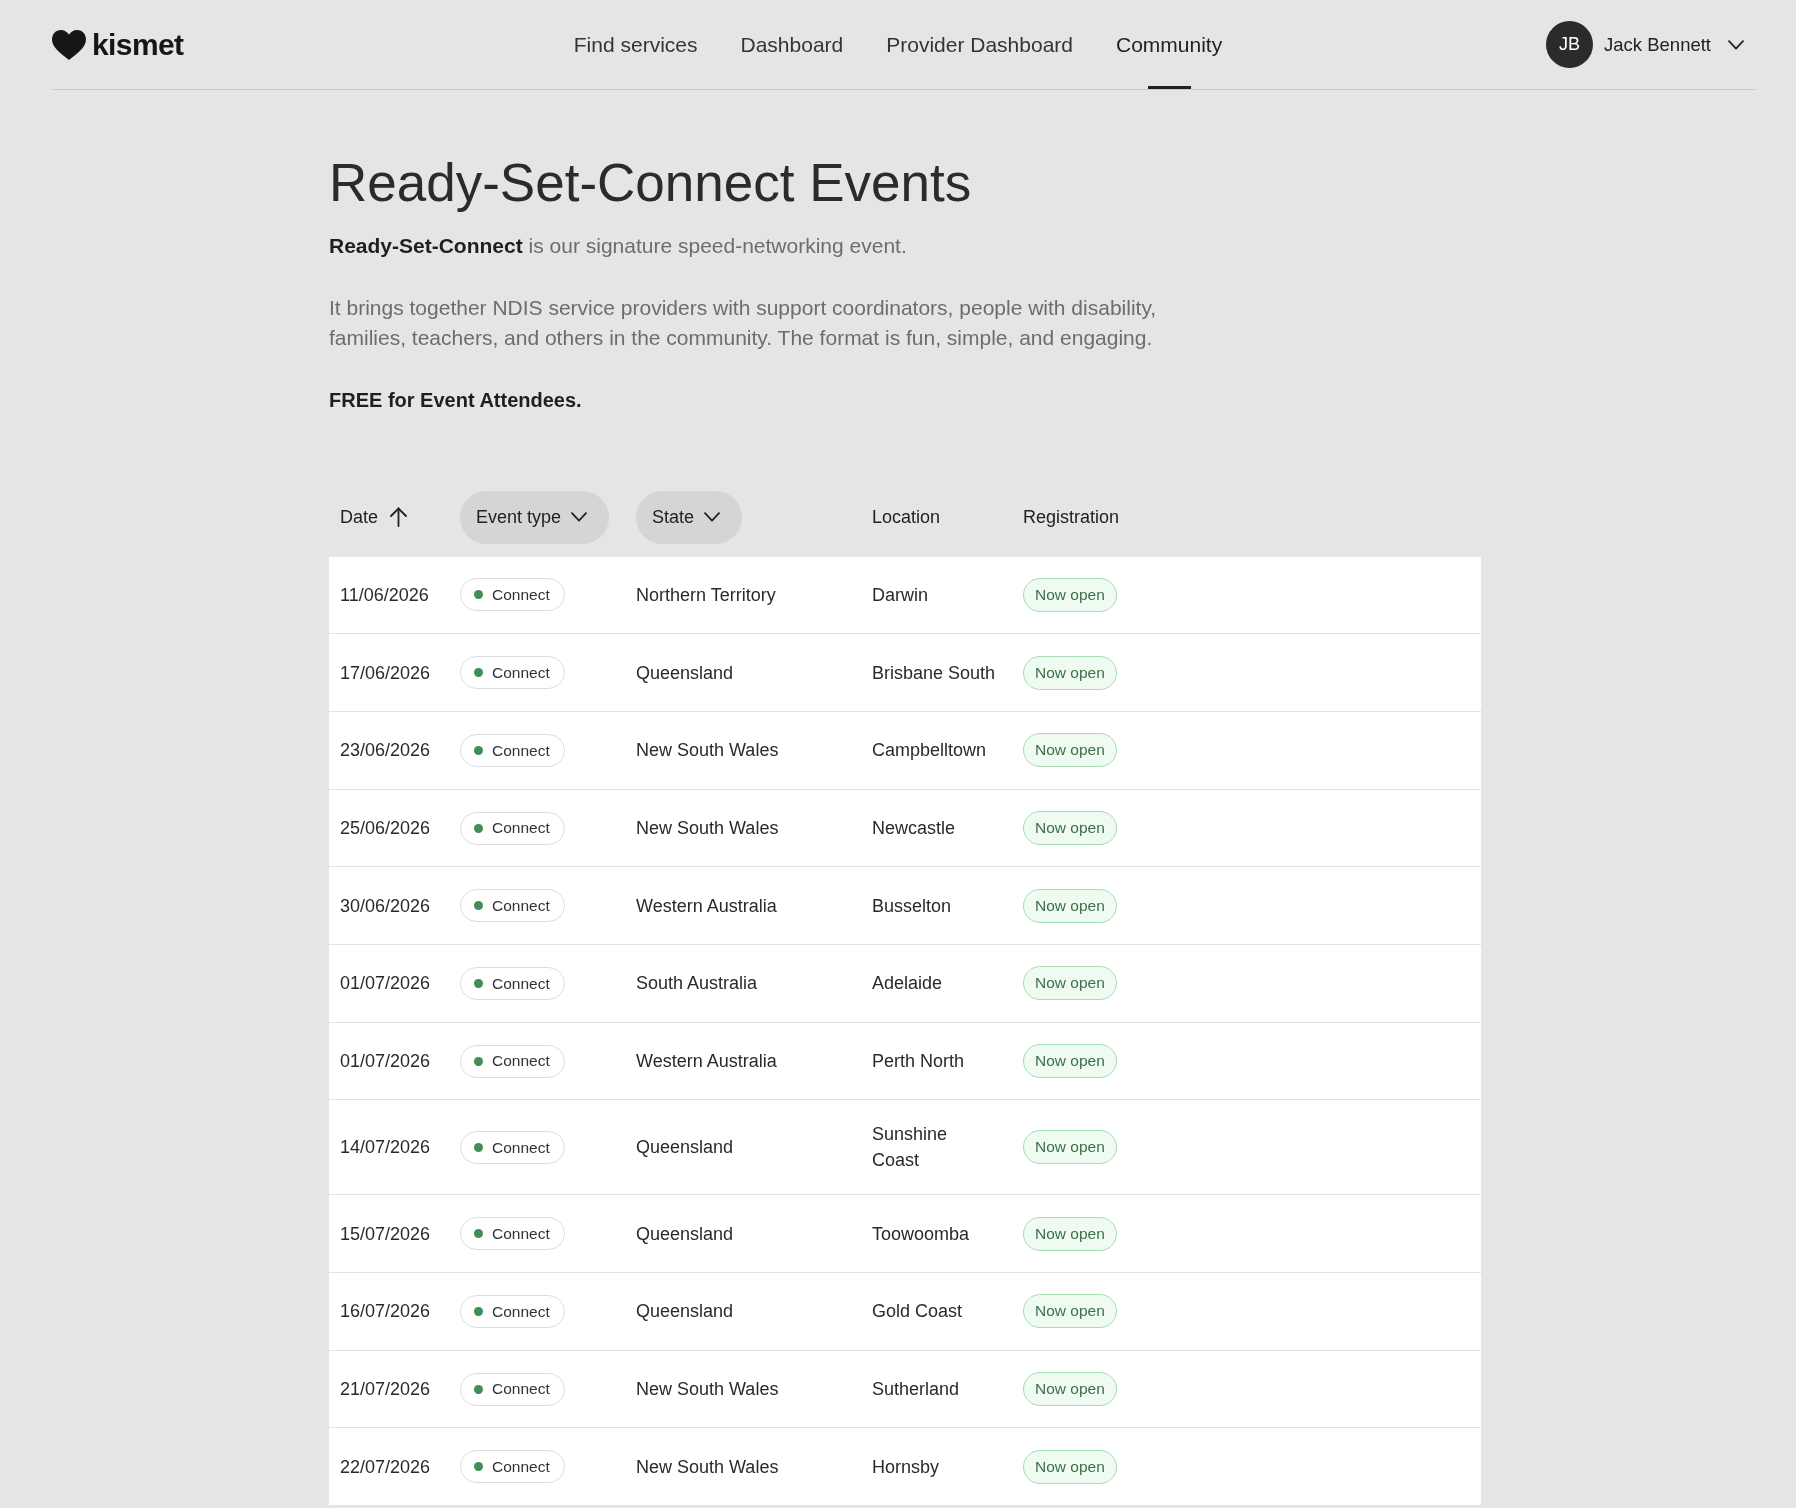 The width and height of the screenshot is (1796, 1508). I want to click on page-title: Ready-Set-Connect Events, so click(650, 183).